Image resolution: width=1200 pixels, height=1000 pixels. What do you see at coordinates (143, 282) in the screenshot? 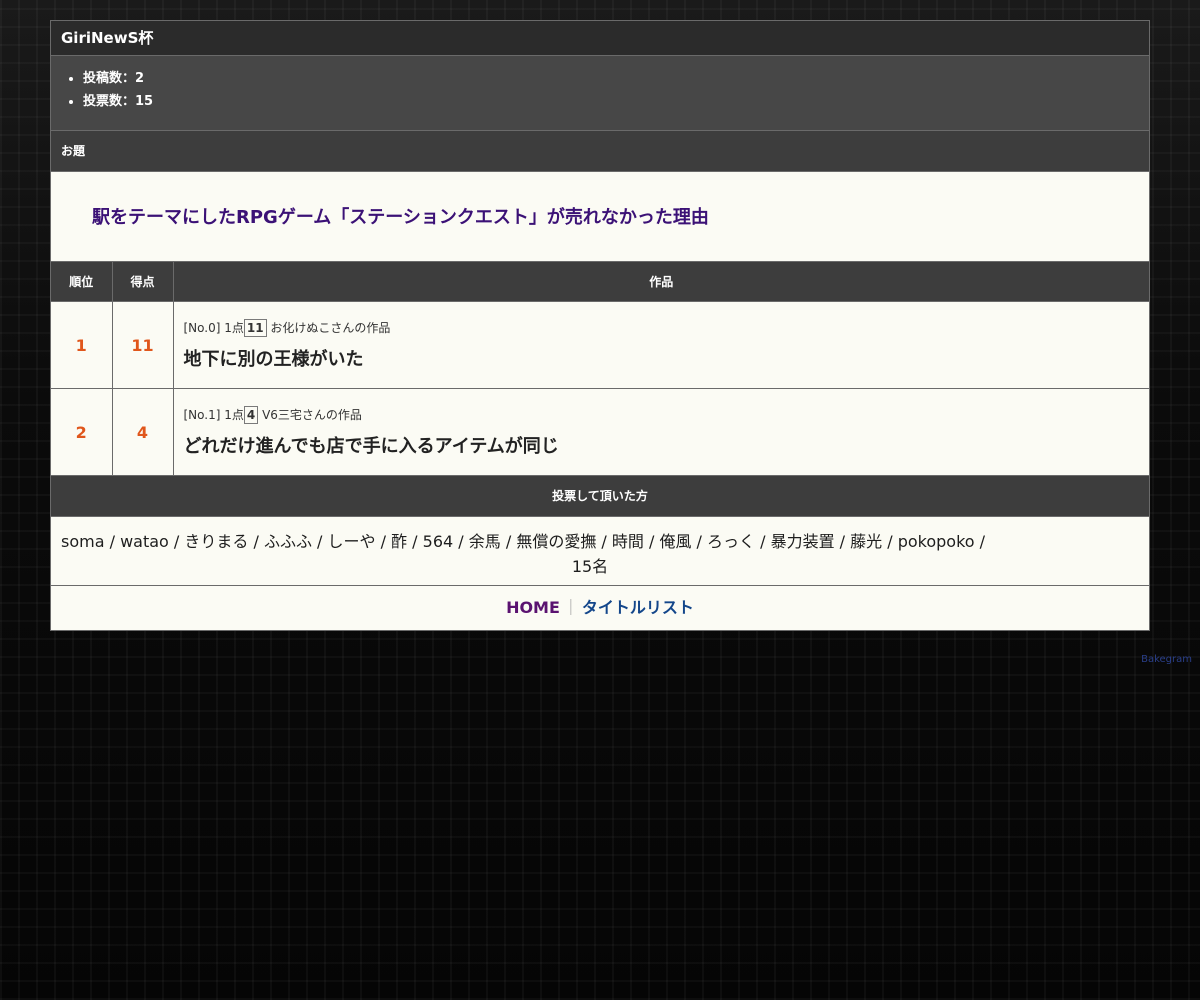
I see `score-column-header: 得点` at bounding box center [143, 282].